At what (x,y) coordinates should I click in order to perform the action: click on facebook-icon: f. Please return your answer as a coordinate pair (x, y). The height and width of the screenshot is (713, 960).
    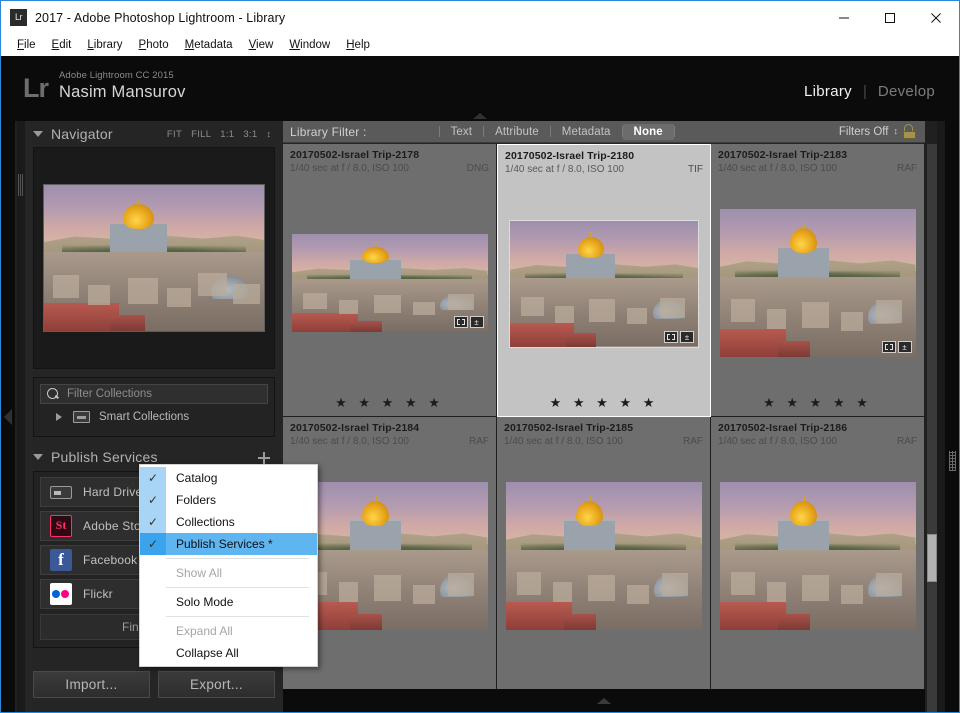
    Looking at the image, I should click on (61, 560).